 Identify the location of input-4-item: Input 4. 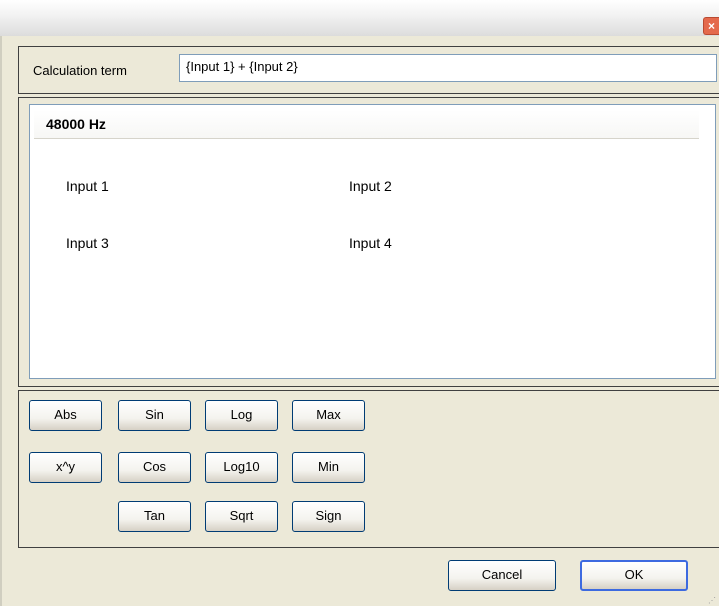
(370, 243).